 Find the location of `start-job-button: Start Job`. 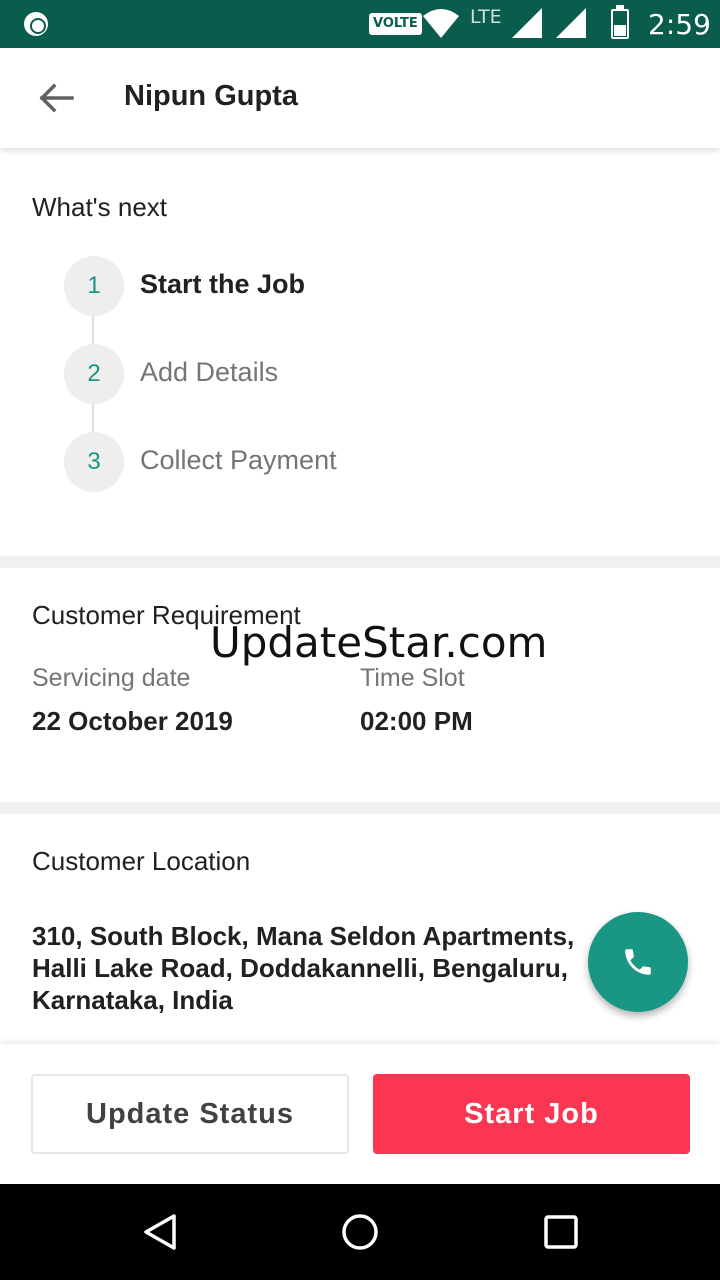

start-job-button: Start Job is located at coordinates (531, 1114).